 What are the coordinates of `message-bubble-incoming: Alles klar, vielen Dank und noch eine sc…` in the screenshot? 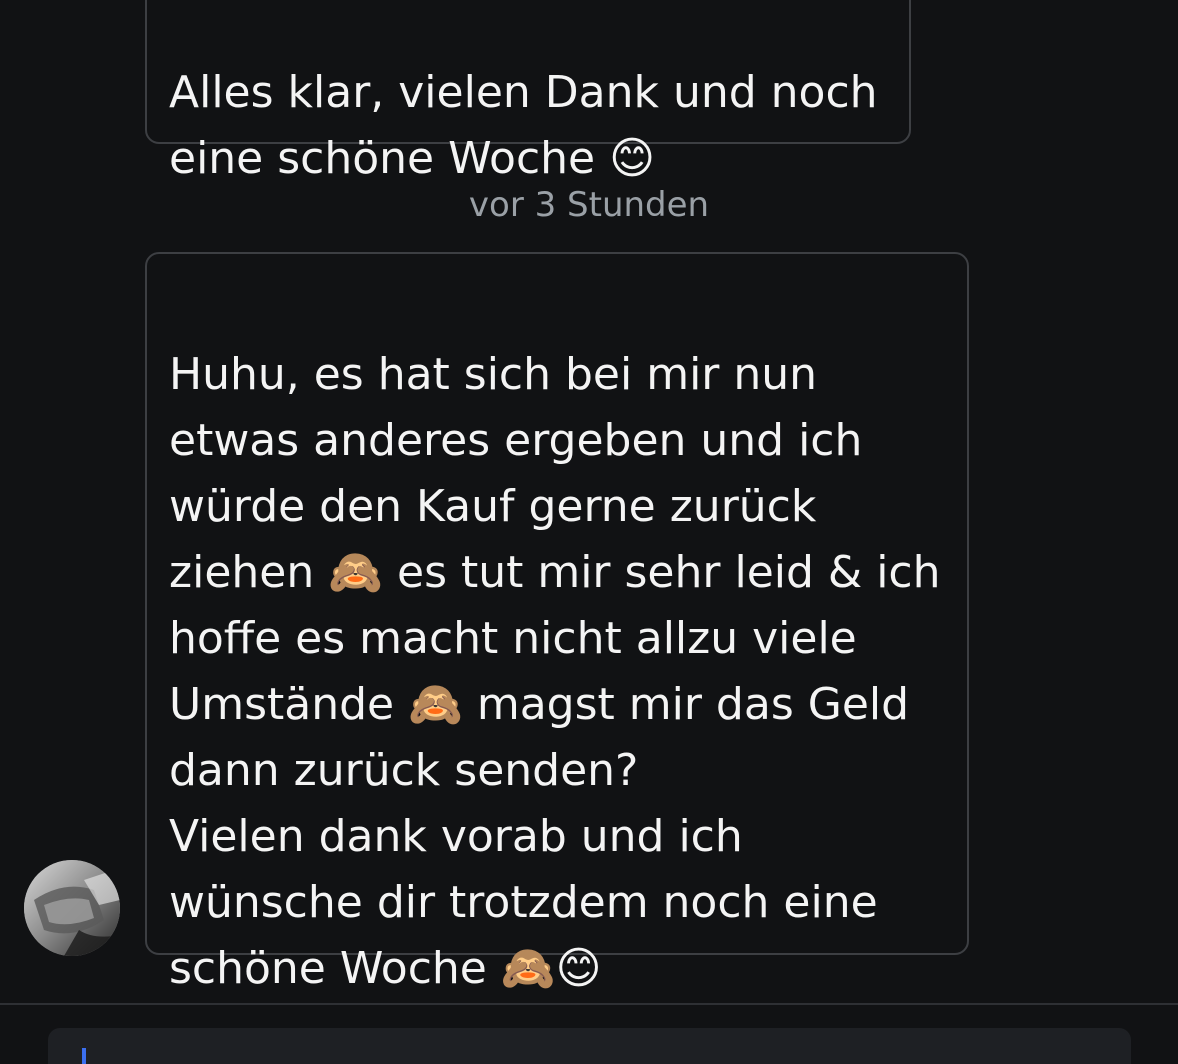 It's located at (528, 92).